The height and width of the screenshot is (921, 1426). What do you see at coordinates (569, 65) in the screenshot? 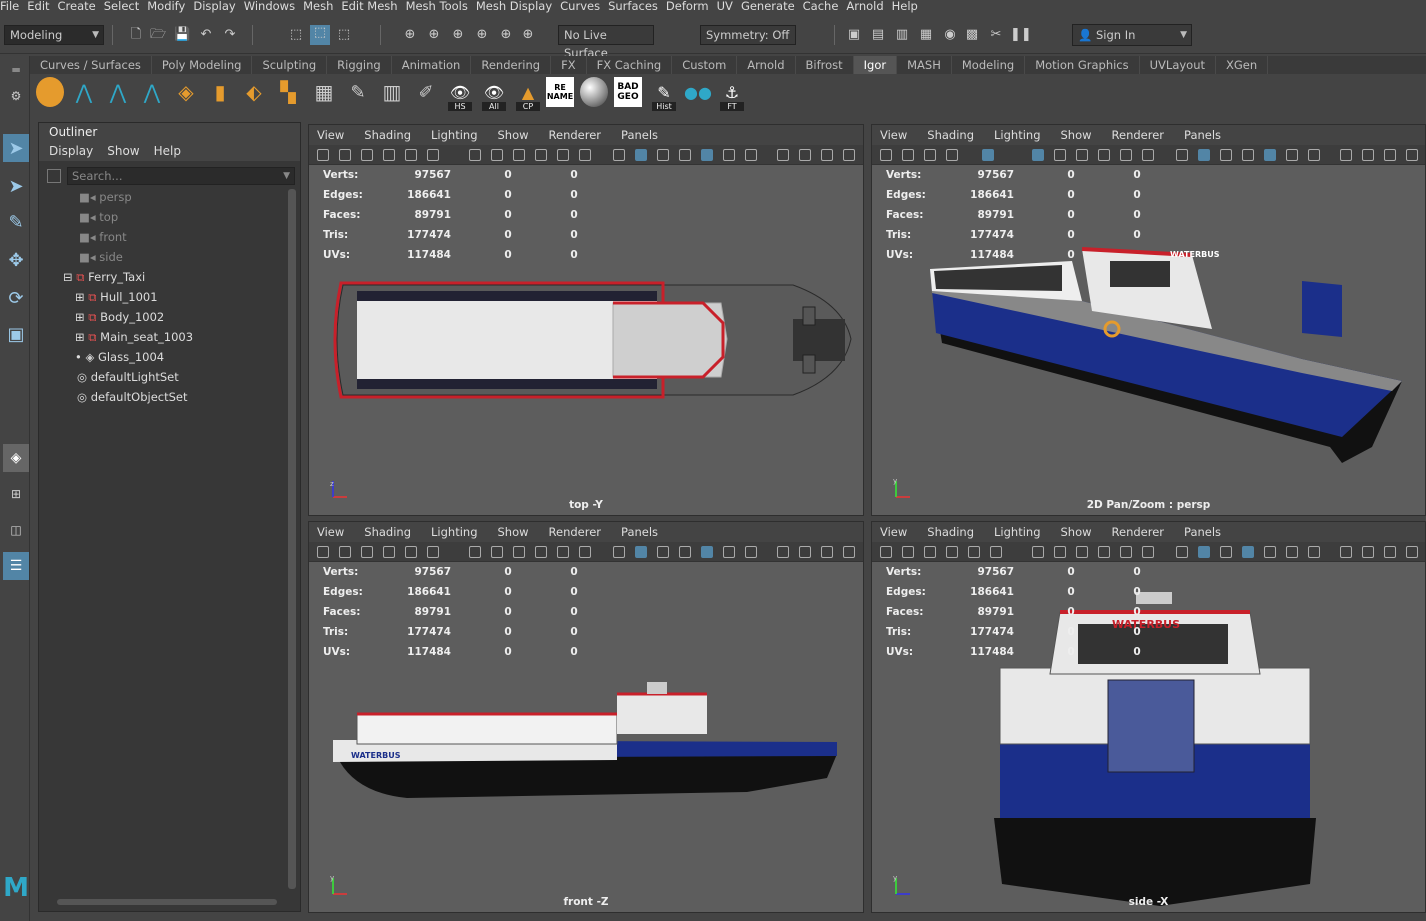
I see `tab-fx: FX` at bounding box center [569, 65].